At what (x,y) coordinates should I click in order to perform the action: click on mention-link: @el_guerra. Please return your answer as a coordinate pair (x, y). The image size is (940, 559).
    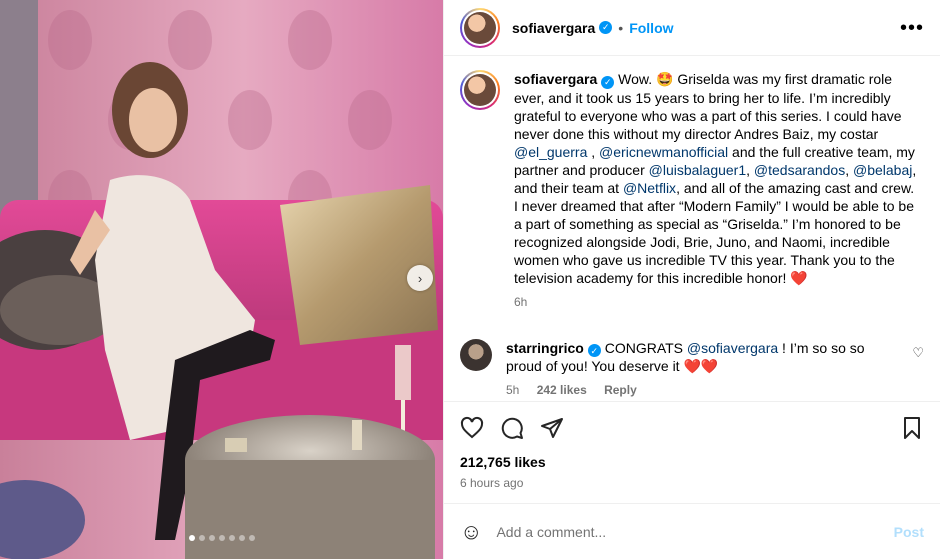
    Looking at the image, I should click on (550, 152).